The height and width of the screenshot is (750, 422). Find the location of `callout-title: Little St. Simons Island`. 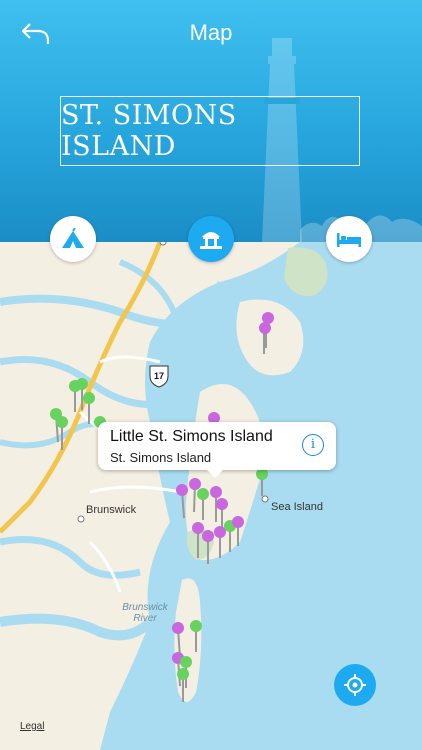

callout-title: Little St. Simons Island is located at coordinates (191, 436).